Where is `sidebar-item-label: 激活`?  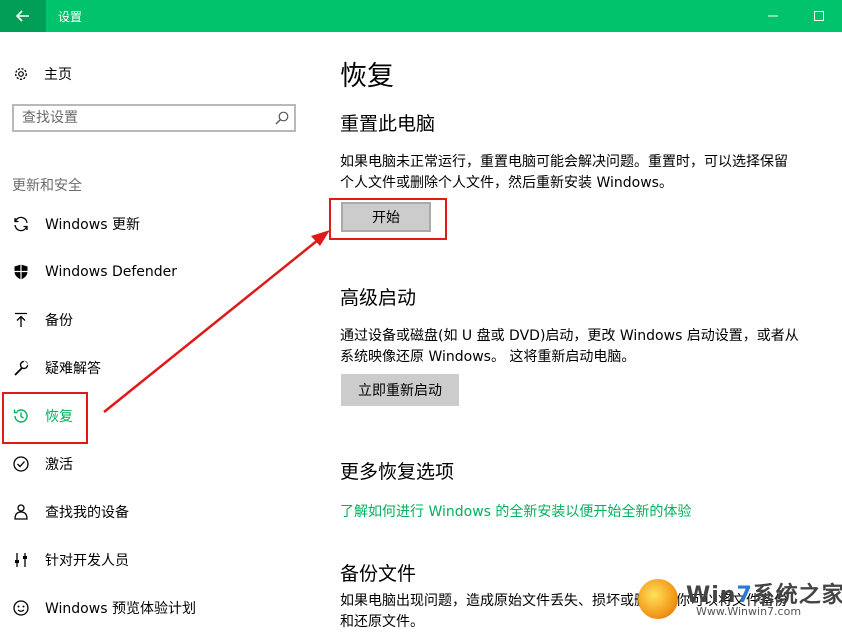
sidebar-item-label: 激活 is located at coordinates (59, 465).